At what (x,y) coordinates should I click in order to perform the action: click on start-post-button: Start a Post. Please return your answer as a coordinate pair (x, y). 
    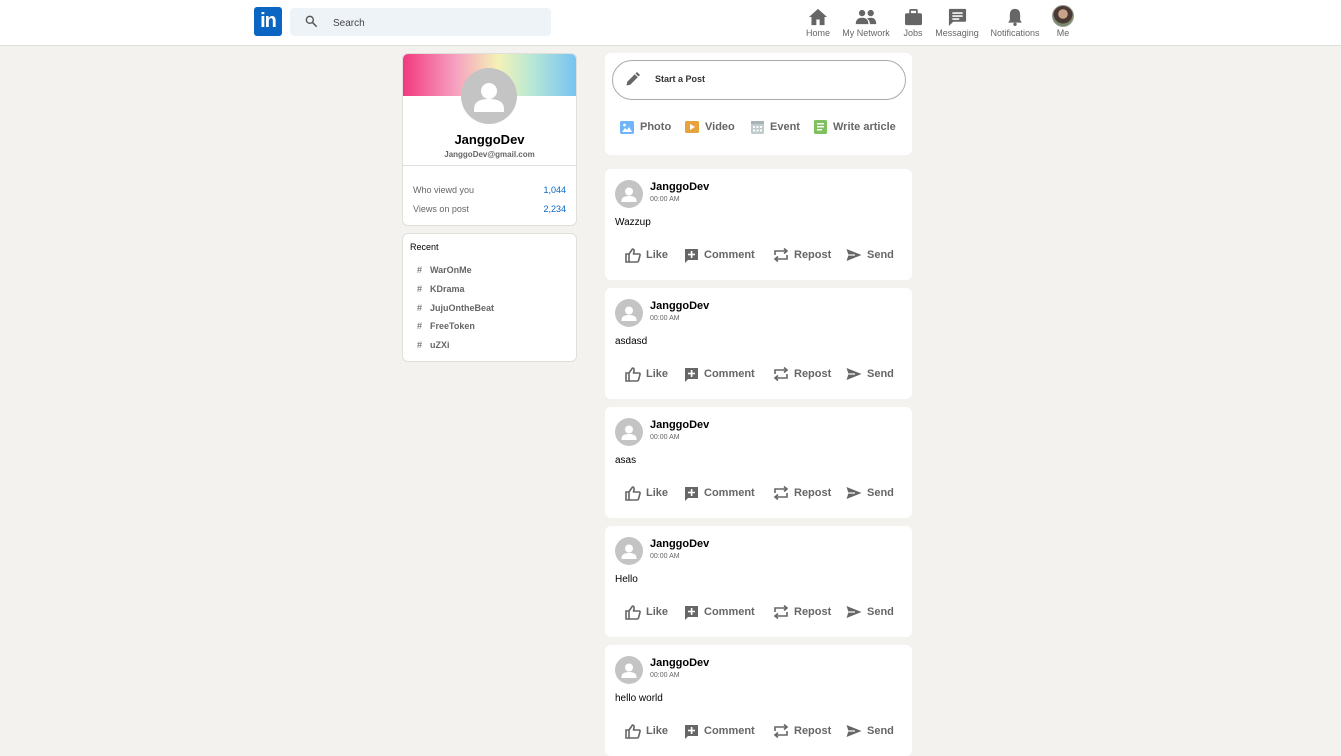
    Looking at the image, I should click on (759, 80).